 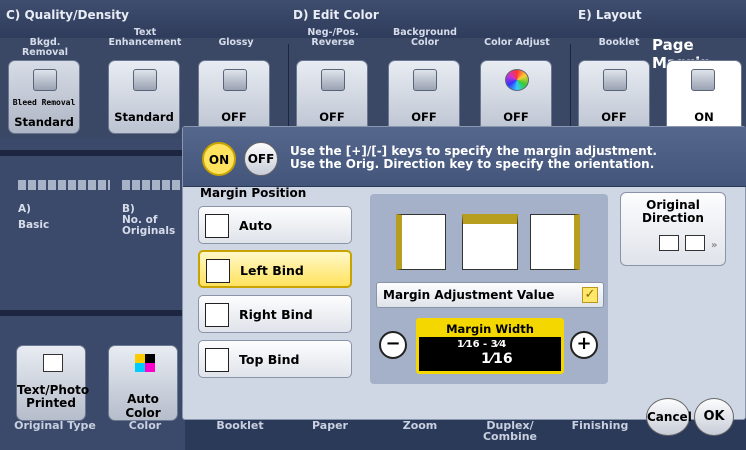 What do you see at coordinates (256, 225) in the screenshot?
I see `auto-label: Auto` at bounding box center [256, 225].